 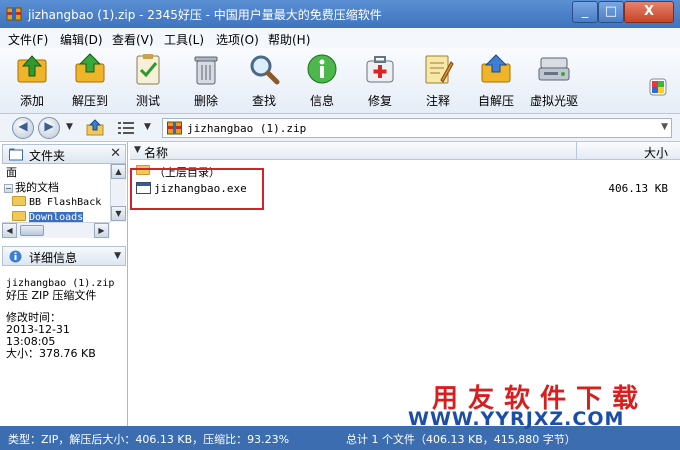 I want to click on extract-to-button: 解压到, so click(x=90, y=82).